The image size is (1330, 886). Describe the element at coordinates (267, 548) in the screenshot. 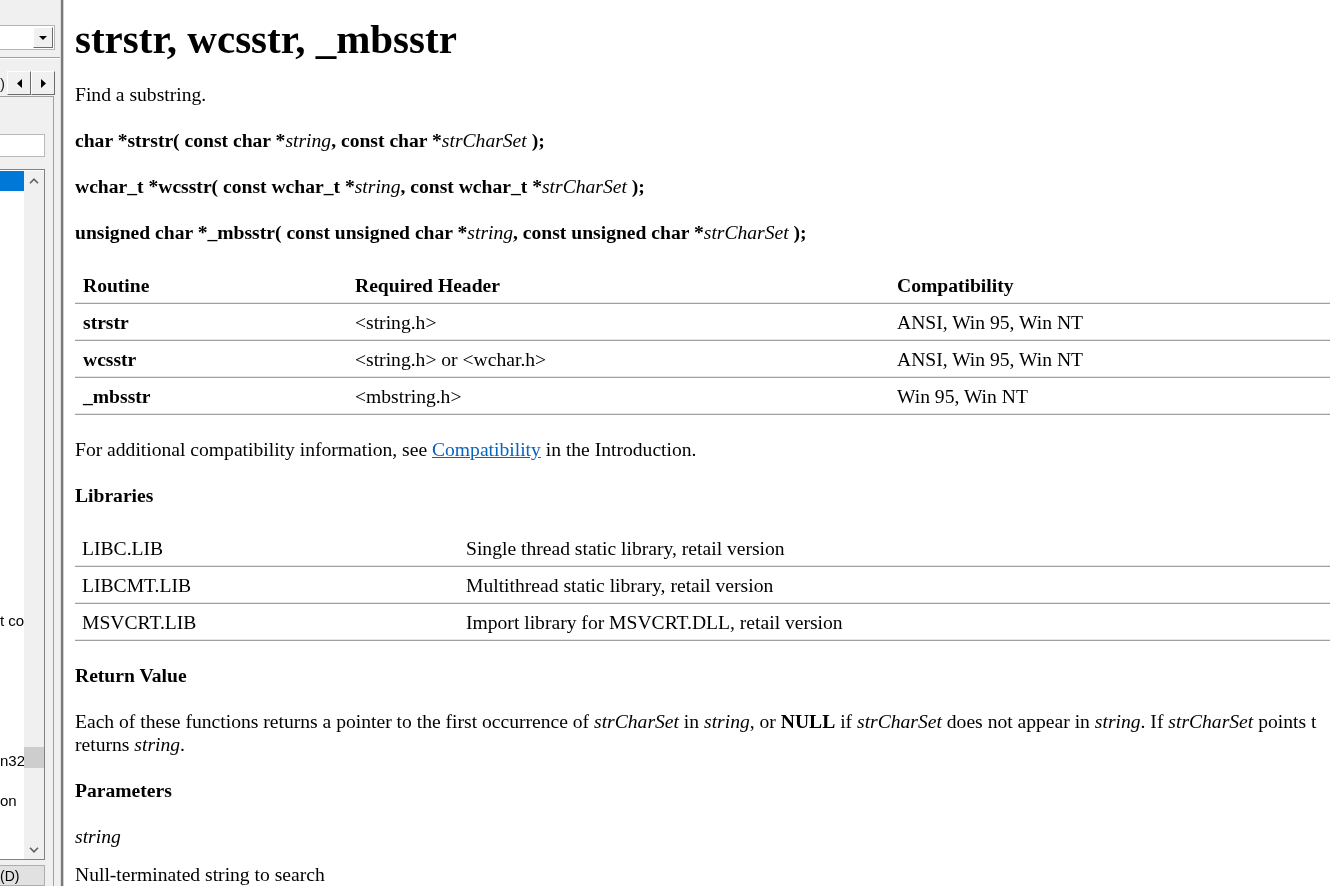

I see `table-cell: LIBC.LIB` at that location.